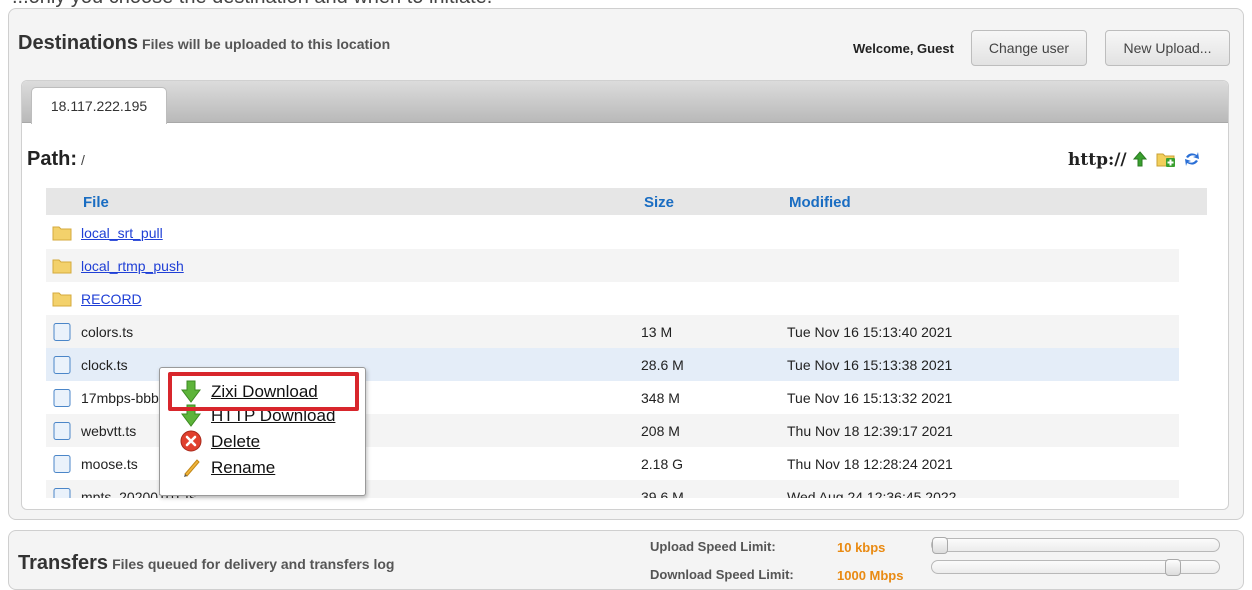 Image resolution: width=1252 pixels, height=590 pixels. I want to click on menu-item-rename: Rename, so click(270, 468).